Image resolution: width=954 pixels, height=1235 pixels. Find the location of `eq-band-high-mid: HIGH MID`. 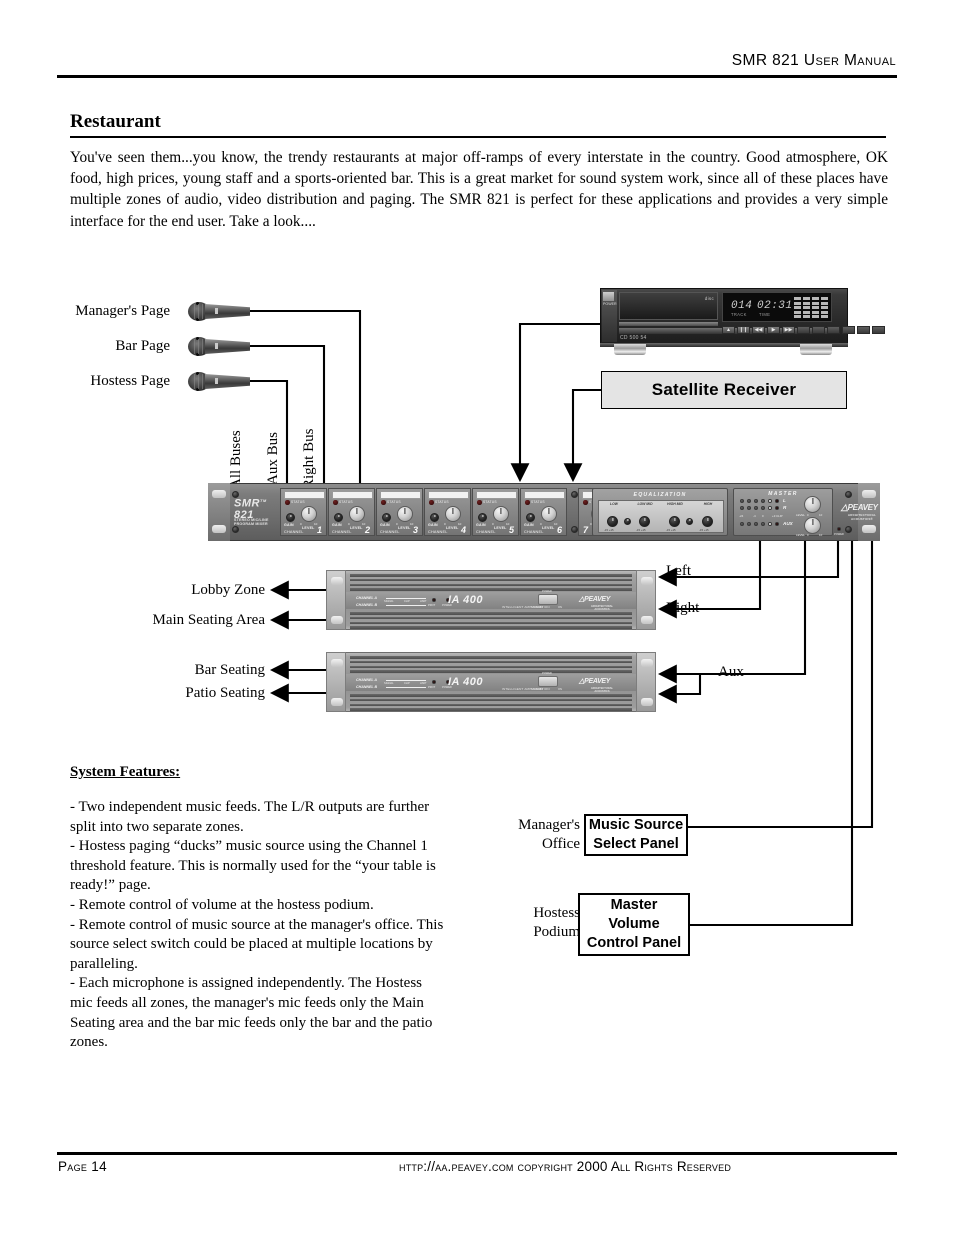

eq-band-high-mid: HIGH MID is located at coordinates (675, 504).